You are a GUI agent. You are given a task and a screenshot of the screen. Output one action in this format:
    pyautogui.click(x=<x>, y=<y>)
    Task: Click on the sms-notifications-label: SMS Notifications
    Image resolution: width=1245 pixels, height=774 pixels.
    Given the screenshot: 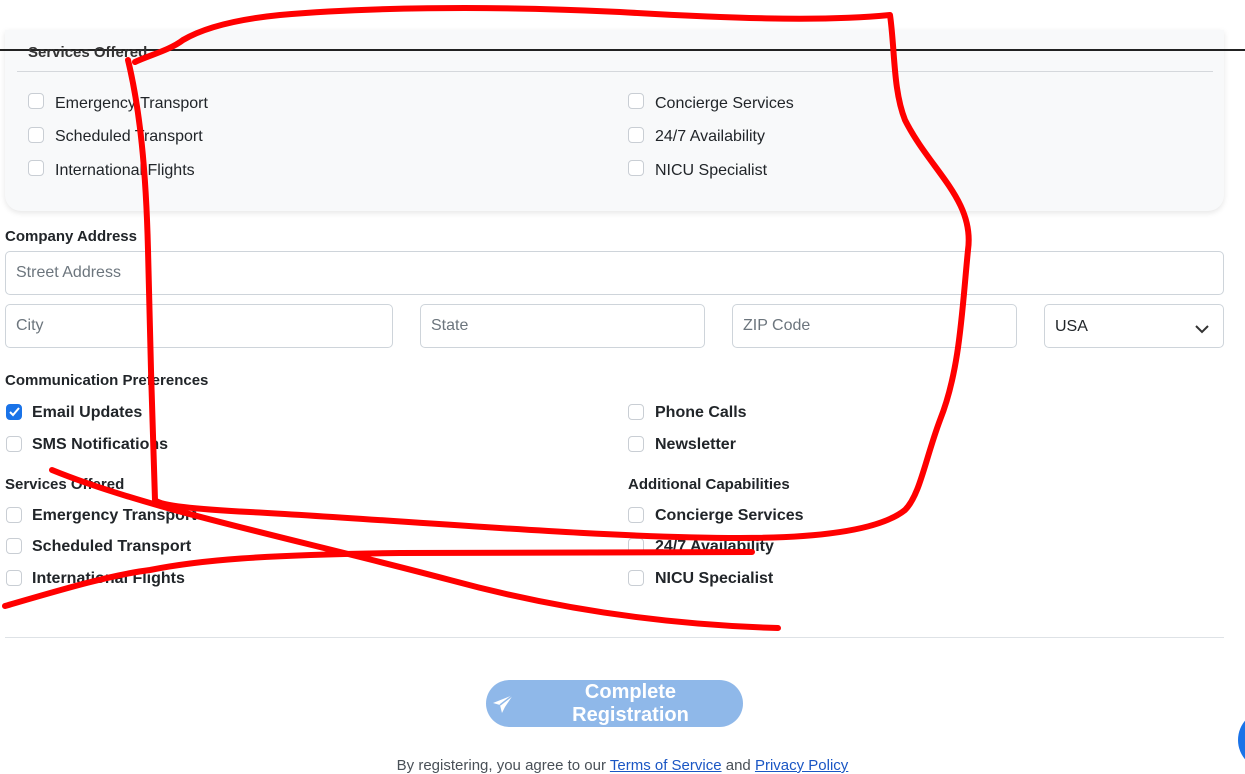 What is the action you would take?
    pyautogui.click(x=100, y=444)
    